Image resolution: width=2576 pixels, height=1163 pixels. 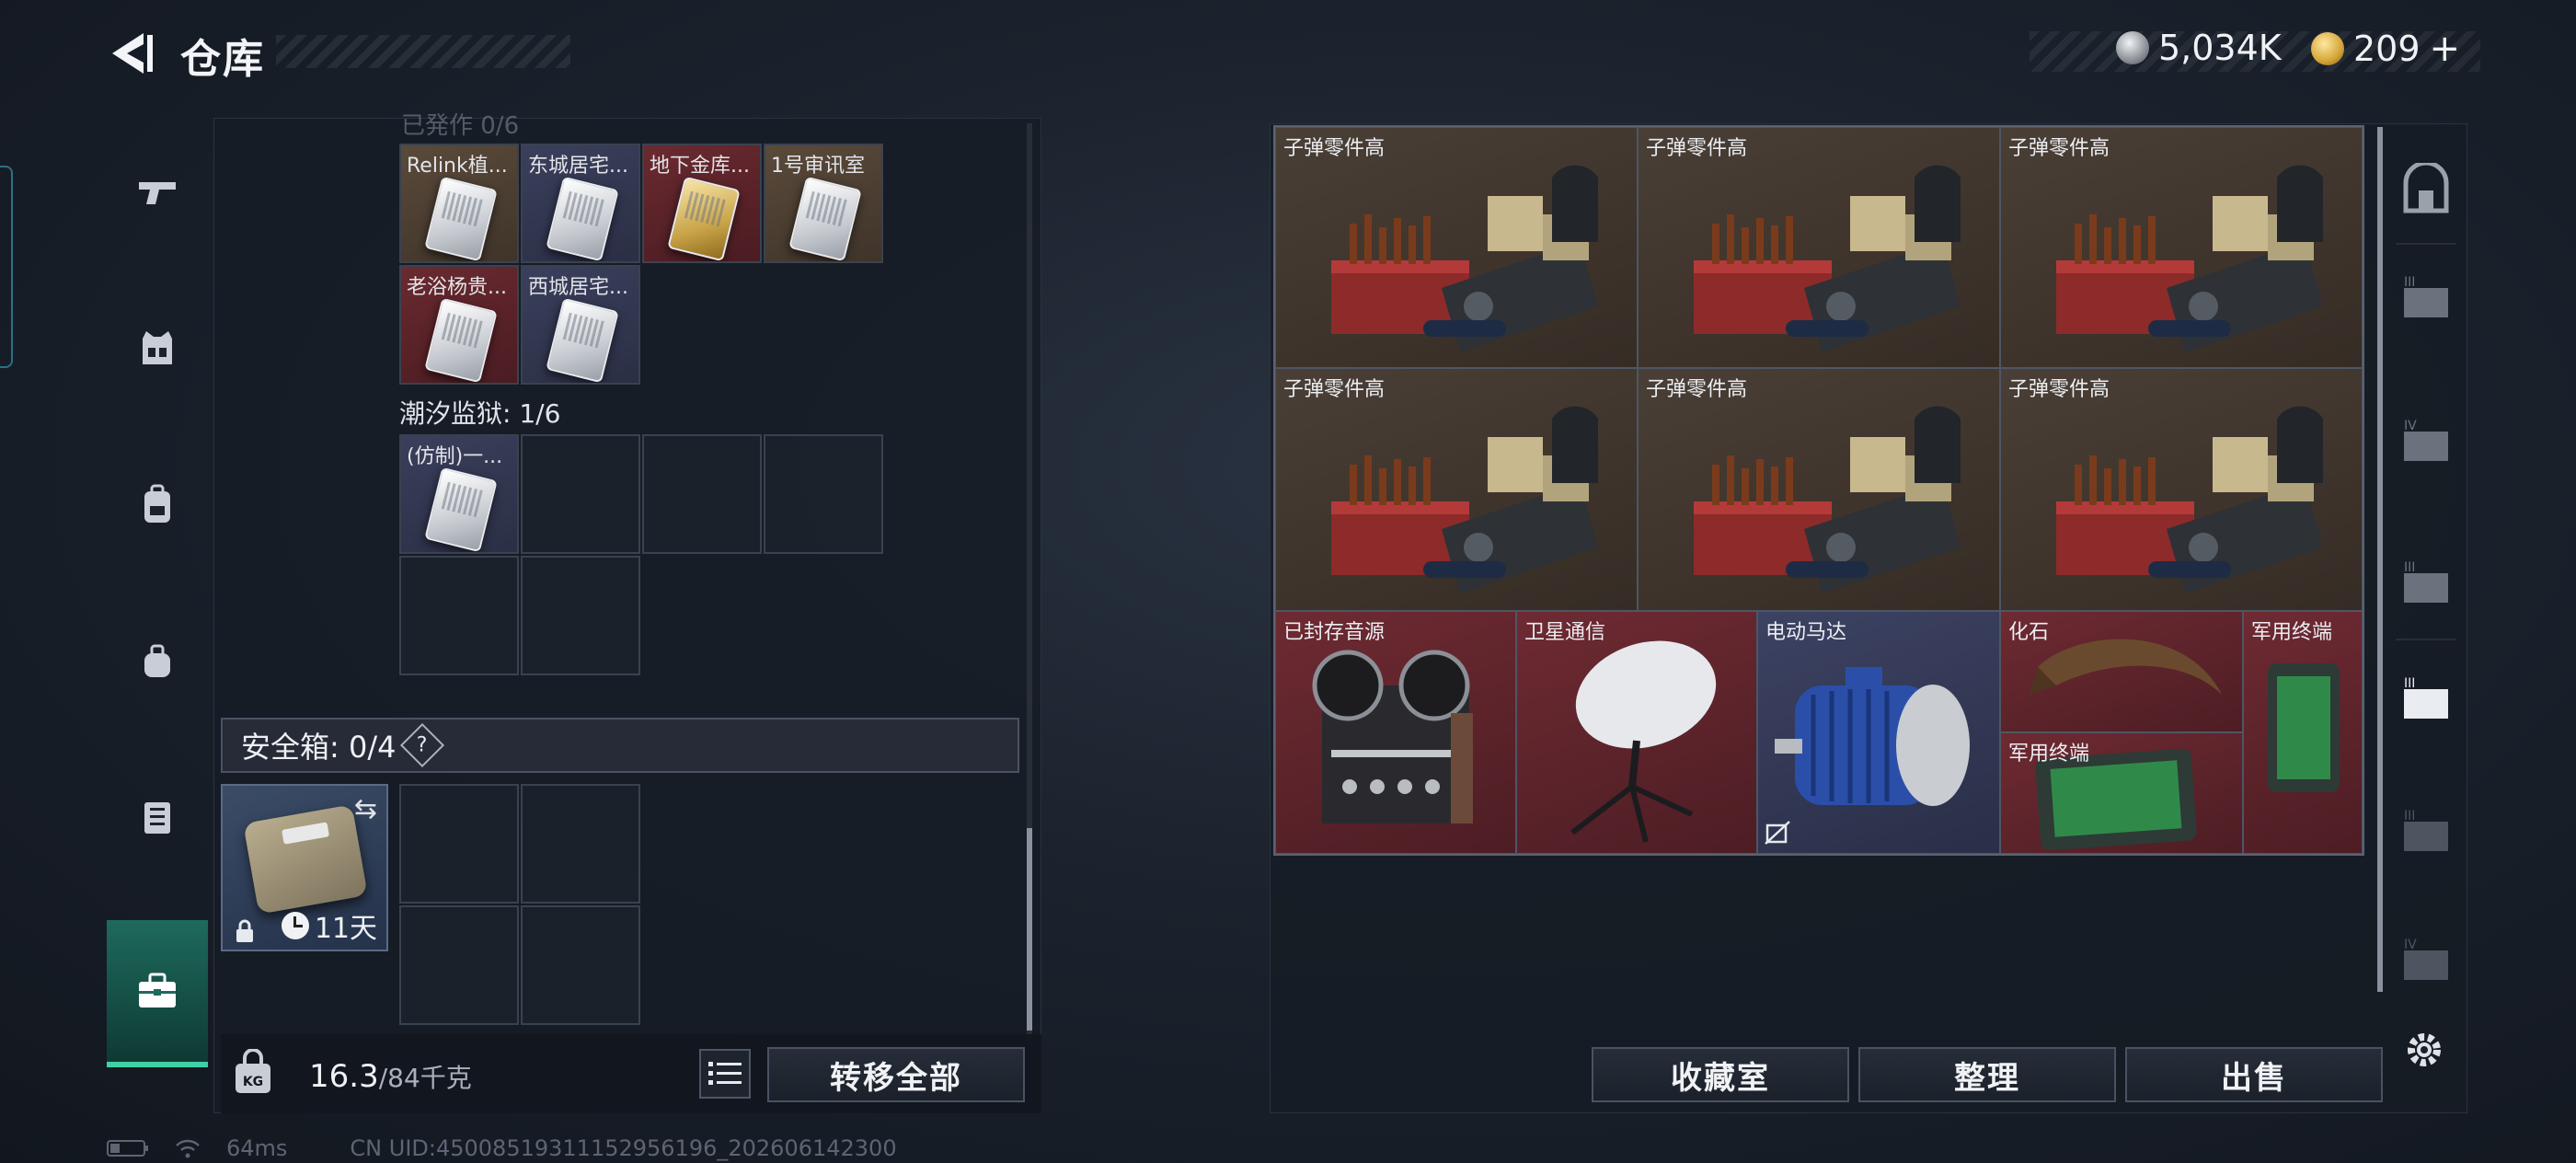 I want to click on left-scrollbar, so click(x=1029, y=930).